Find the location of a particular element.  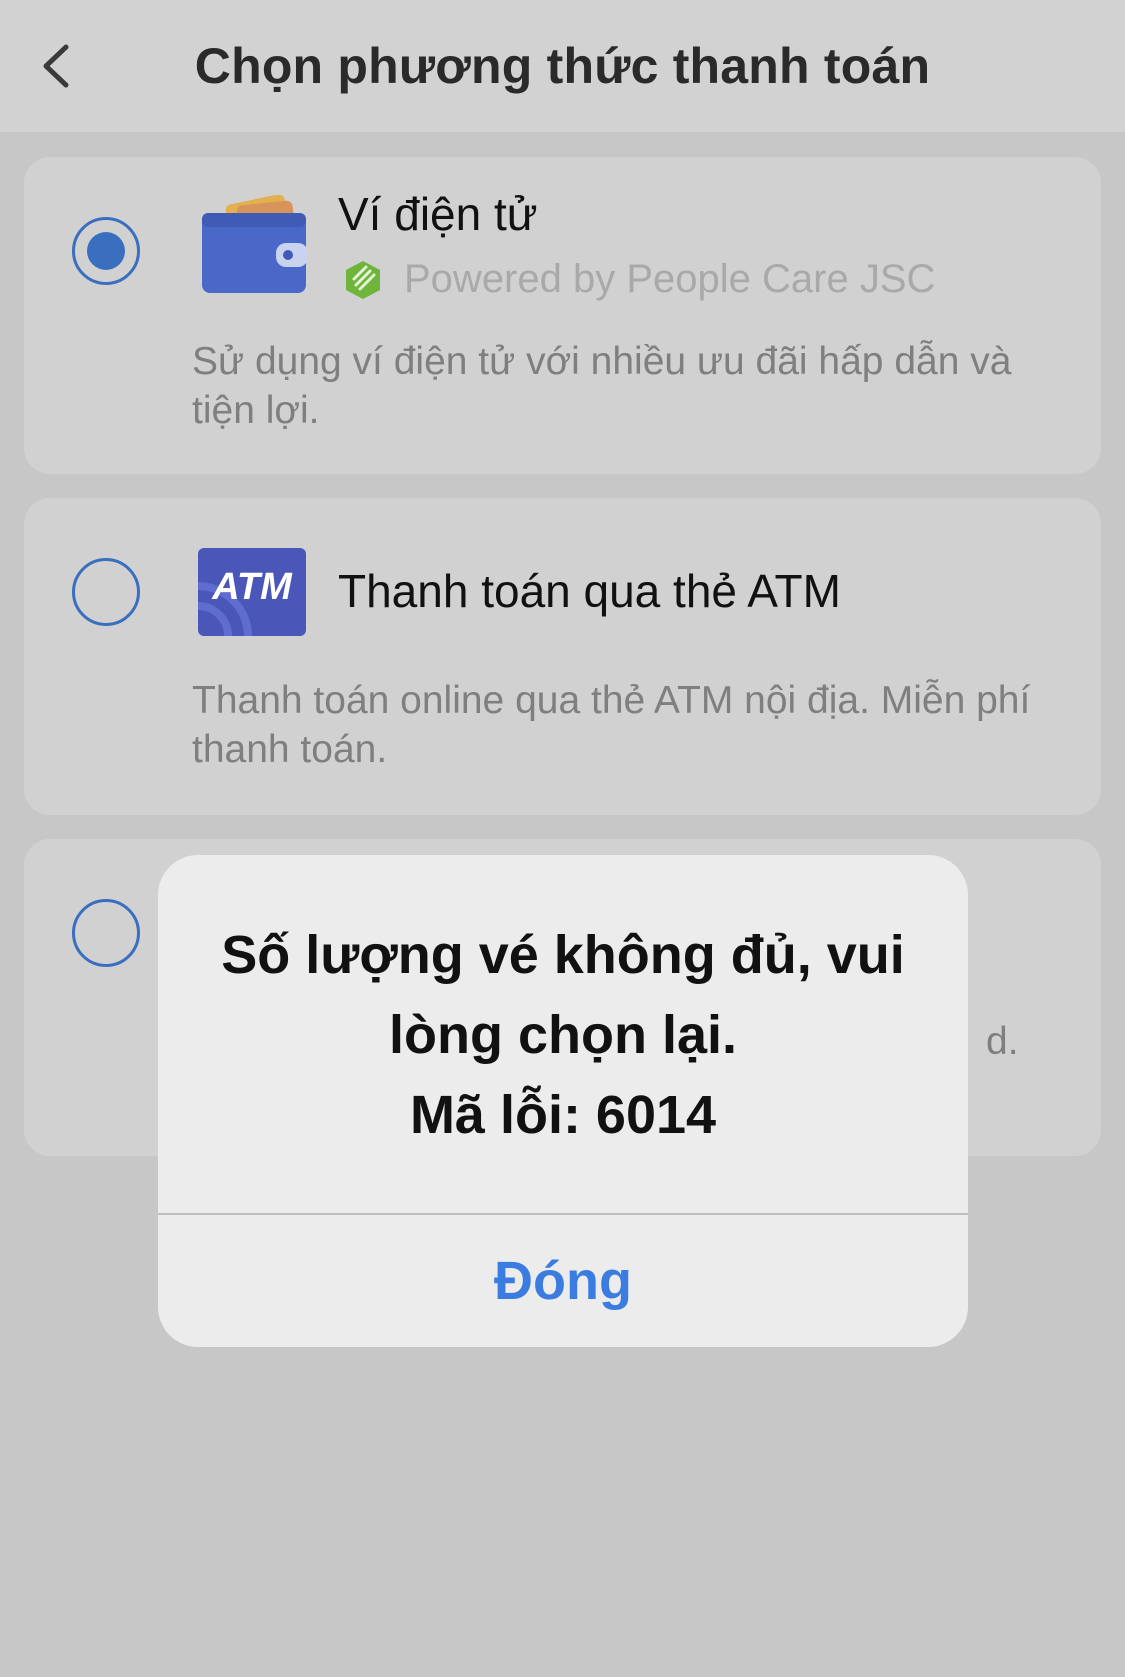

chevron-left-icon is located at coordinates (56, 66).